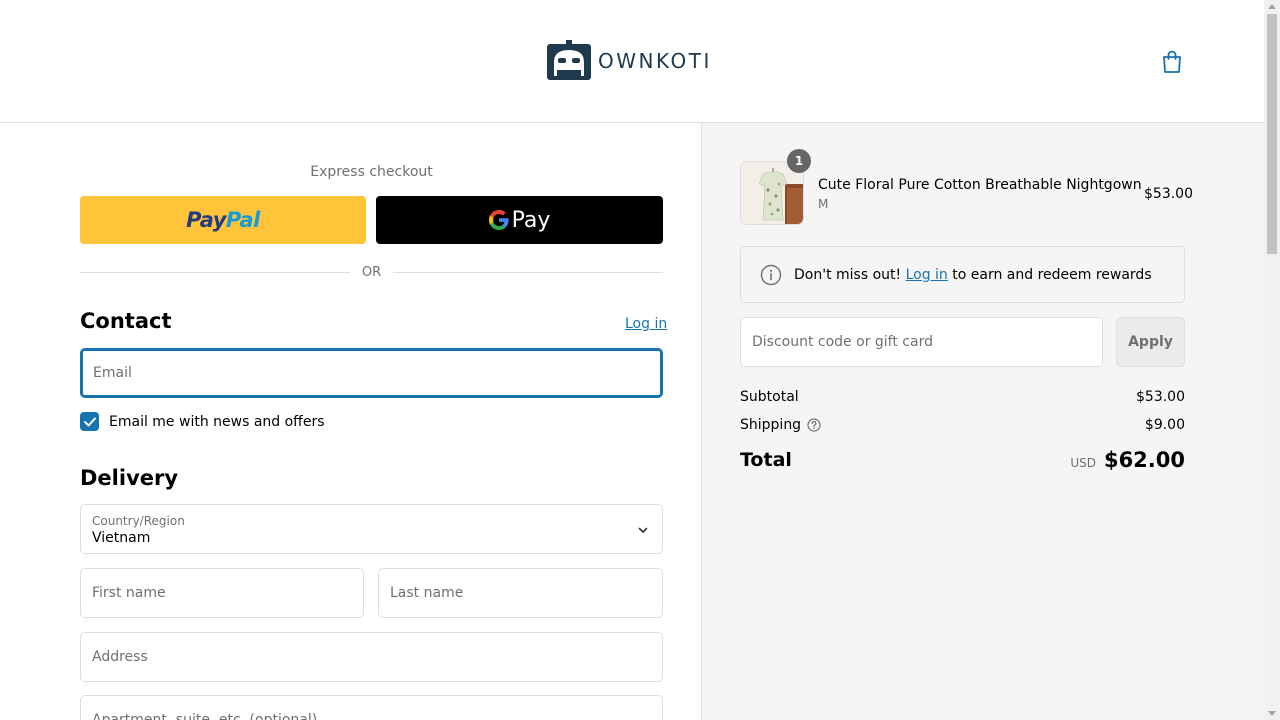 The height and width of the screenshot is (720, 1280). I want to click on contact-login-link: Log in, so click(646, 324).